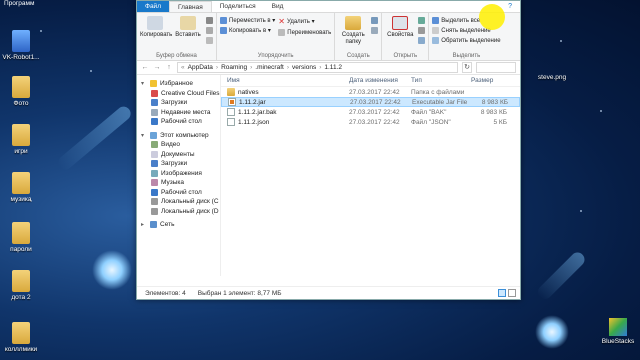  I want to click on move-icon, so click(223, 20).